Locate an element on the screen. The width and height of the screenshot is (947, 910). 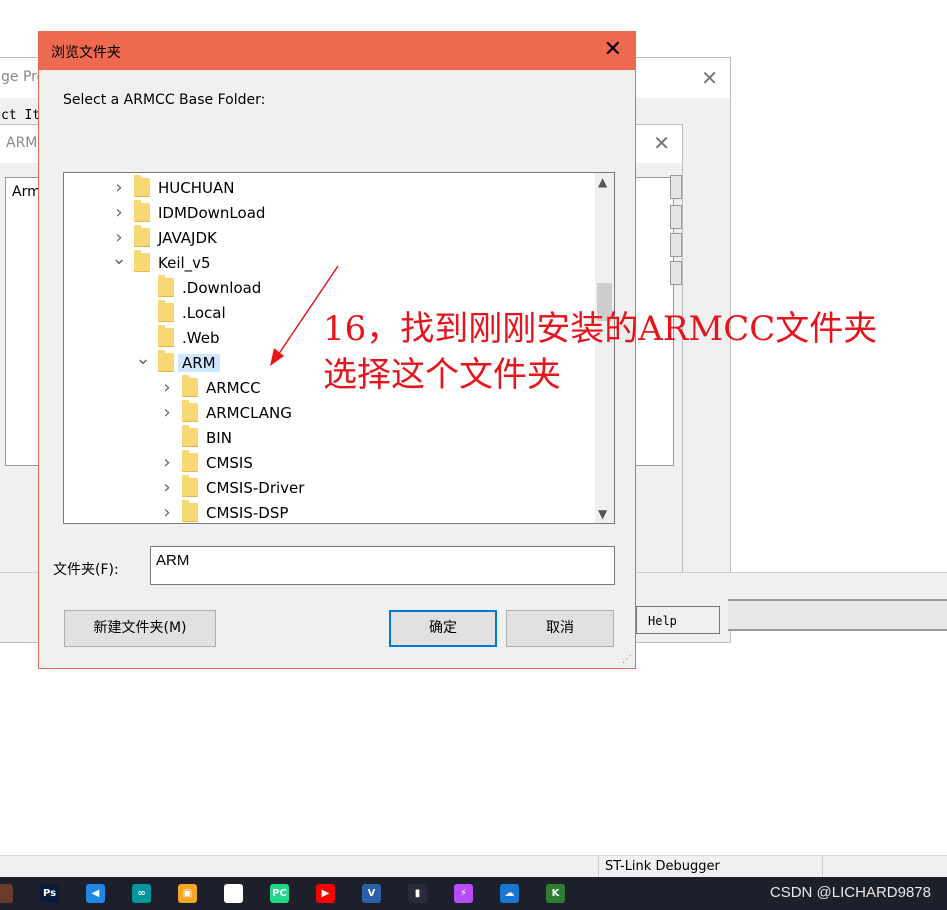
background-menu-text: ct It is located at coordinates (21, 115).